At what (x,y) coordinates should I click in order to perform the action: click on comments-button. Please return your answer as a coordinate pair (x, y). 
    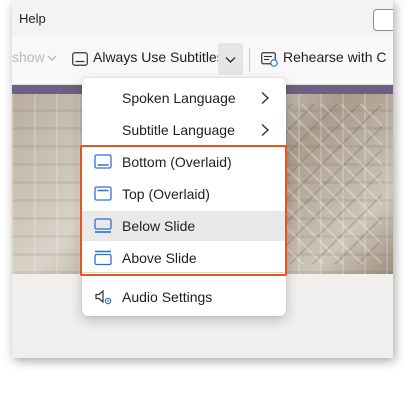
    Looking at the image, I should click on (383, 20).